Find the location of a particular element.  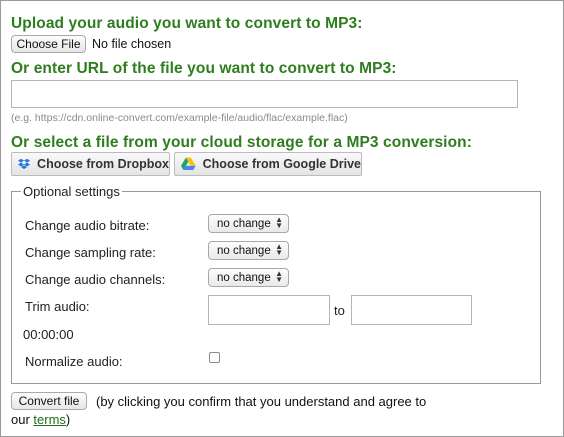

trim-to-label: to is located at coordinates (339, 310).